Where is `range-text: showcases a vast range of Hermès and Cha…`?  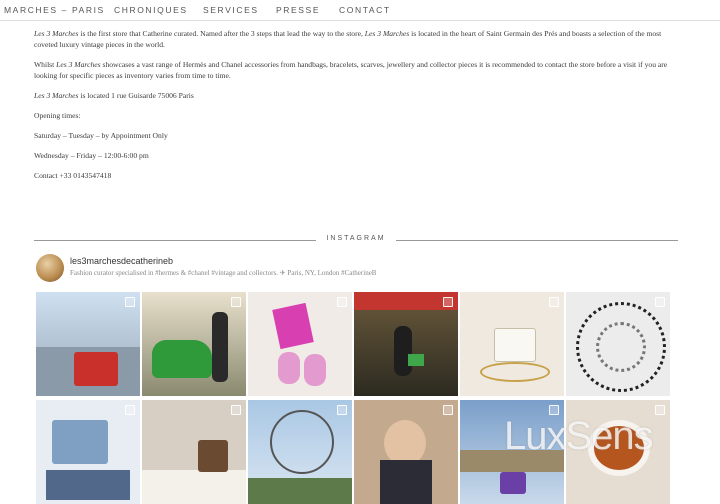
range-text: showcases a vast range of Hermès and Cha… is located at coordinates (351, 70).